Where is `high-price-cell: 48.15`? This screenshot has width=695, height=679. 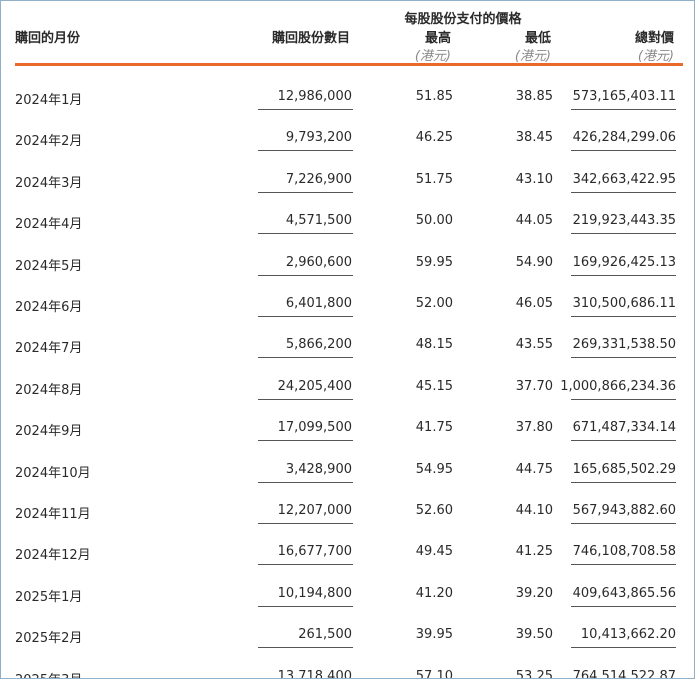
high-price-cell: 48.15 is located at coordinates (434, 345).